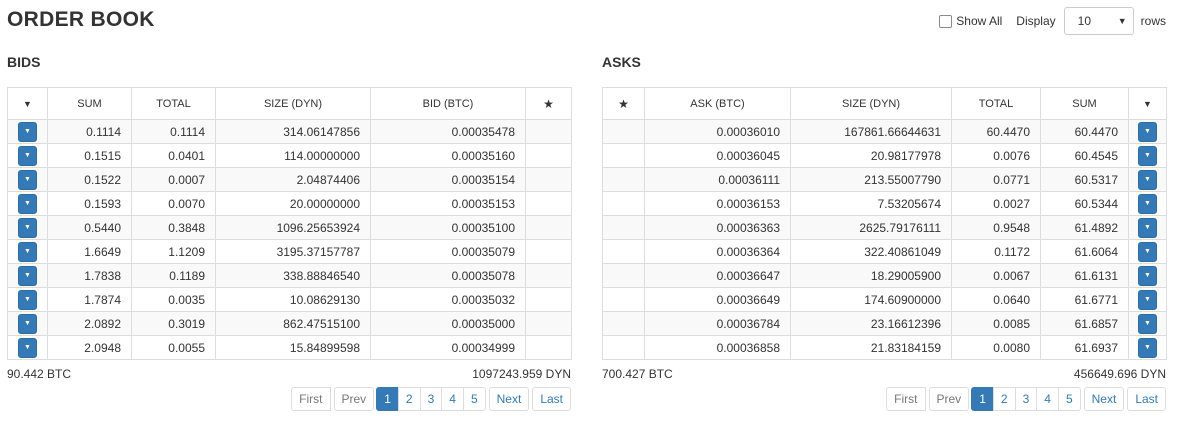 The image size is (1192, 441). Describe the element at coordinates (448, 299) in the screenshot. I see `bid-price: 0.00035032` at that location.